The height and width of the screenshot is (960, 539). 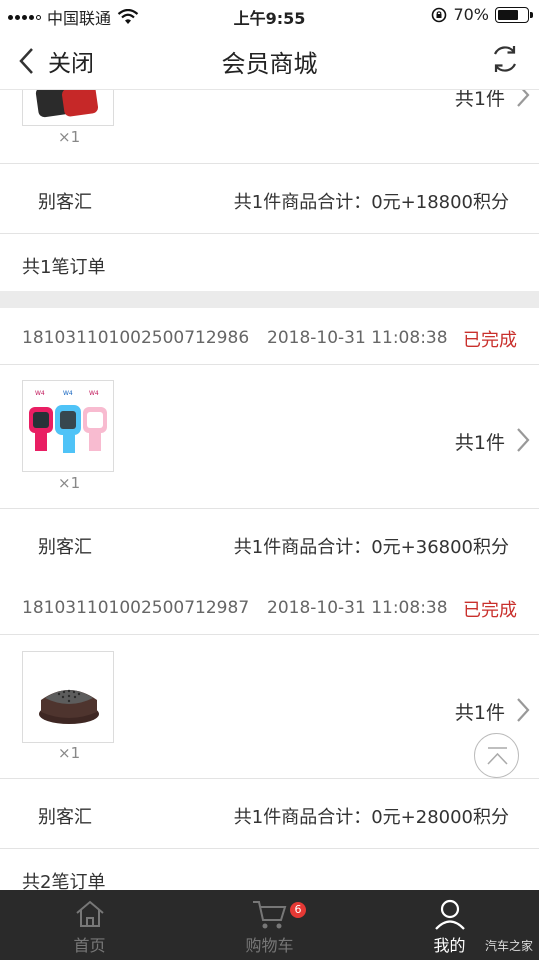 I want to click on order-number: 181031101002500712987, so click(x=136, y=608).